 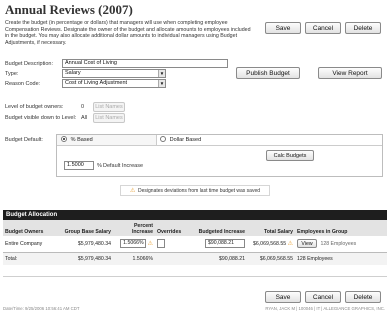 I want to click on visible-down-label: Budget visible down to Level:, so click(x=41, y=118).